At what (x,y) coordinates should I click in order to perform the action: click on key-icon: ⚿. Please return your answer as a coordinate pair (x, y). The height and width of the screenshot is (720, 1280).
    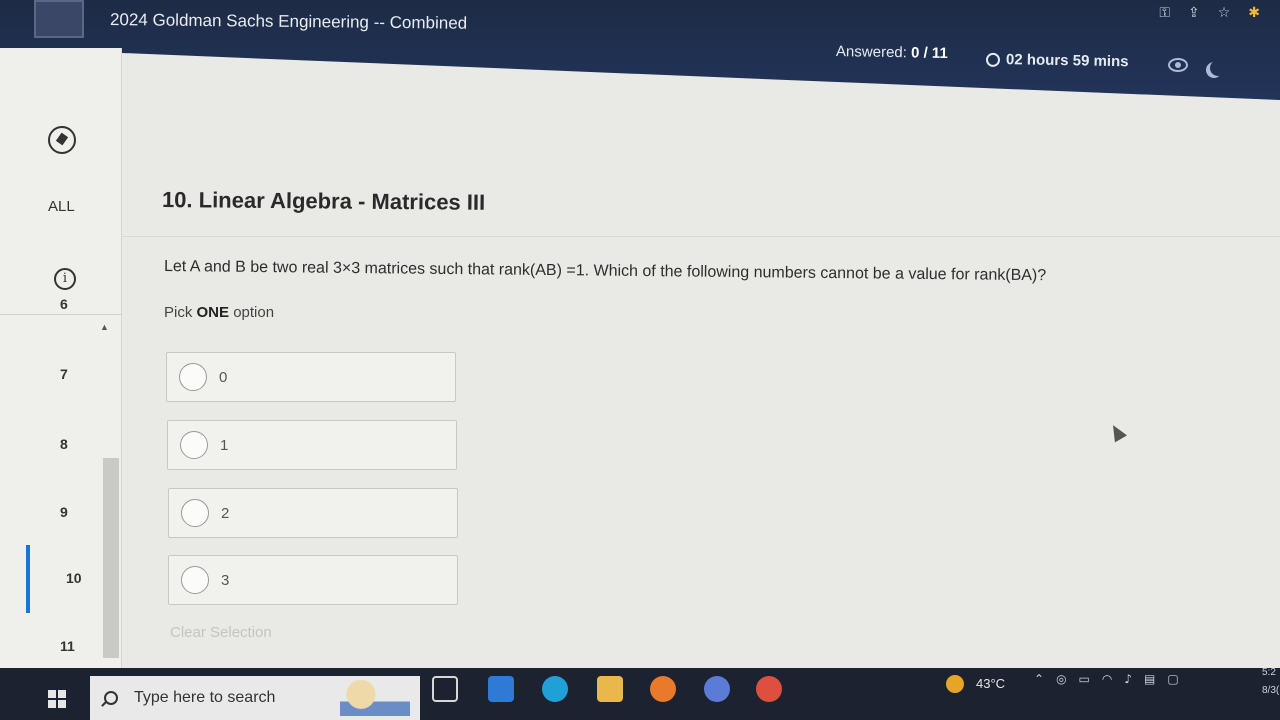
    Looking at the image, I should click on (1164, 13).